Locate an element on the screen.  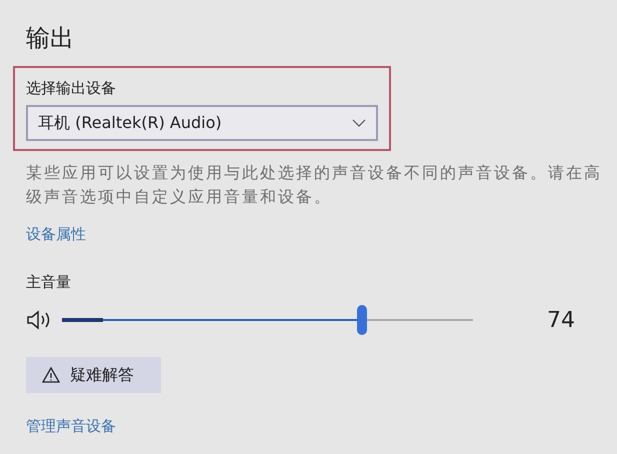
device-properties-link: 设备属性 is located at coordinates (56, 234).